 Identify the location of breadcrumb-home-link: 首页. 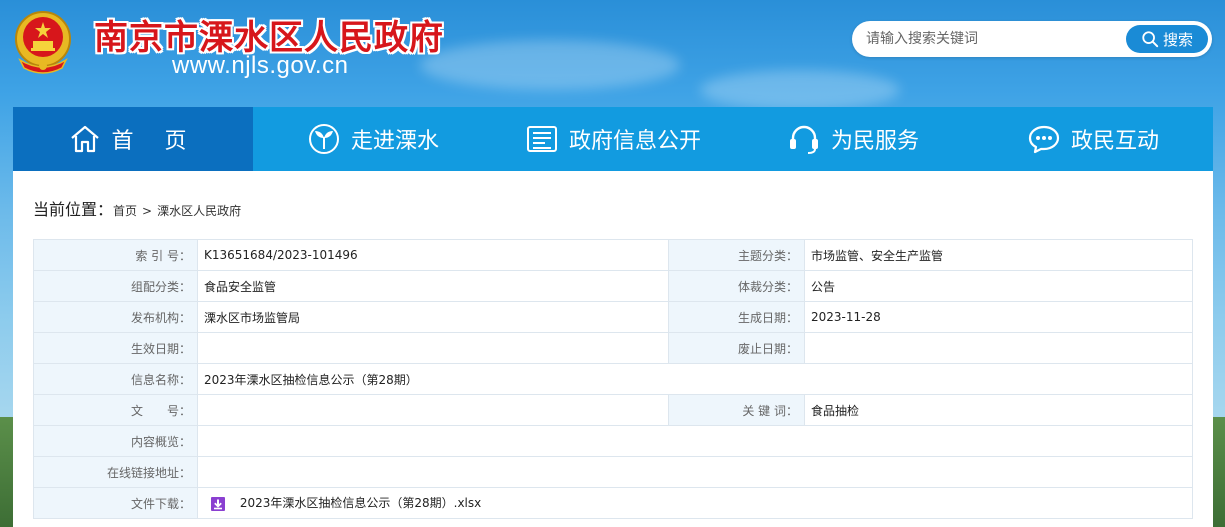
(125, 210).